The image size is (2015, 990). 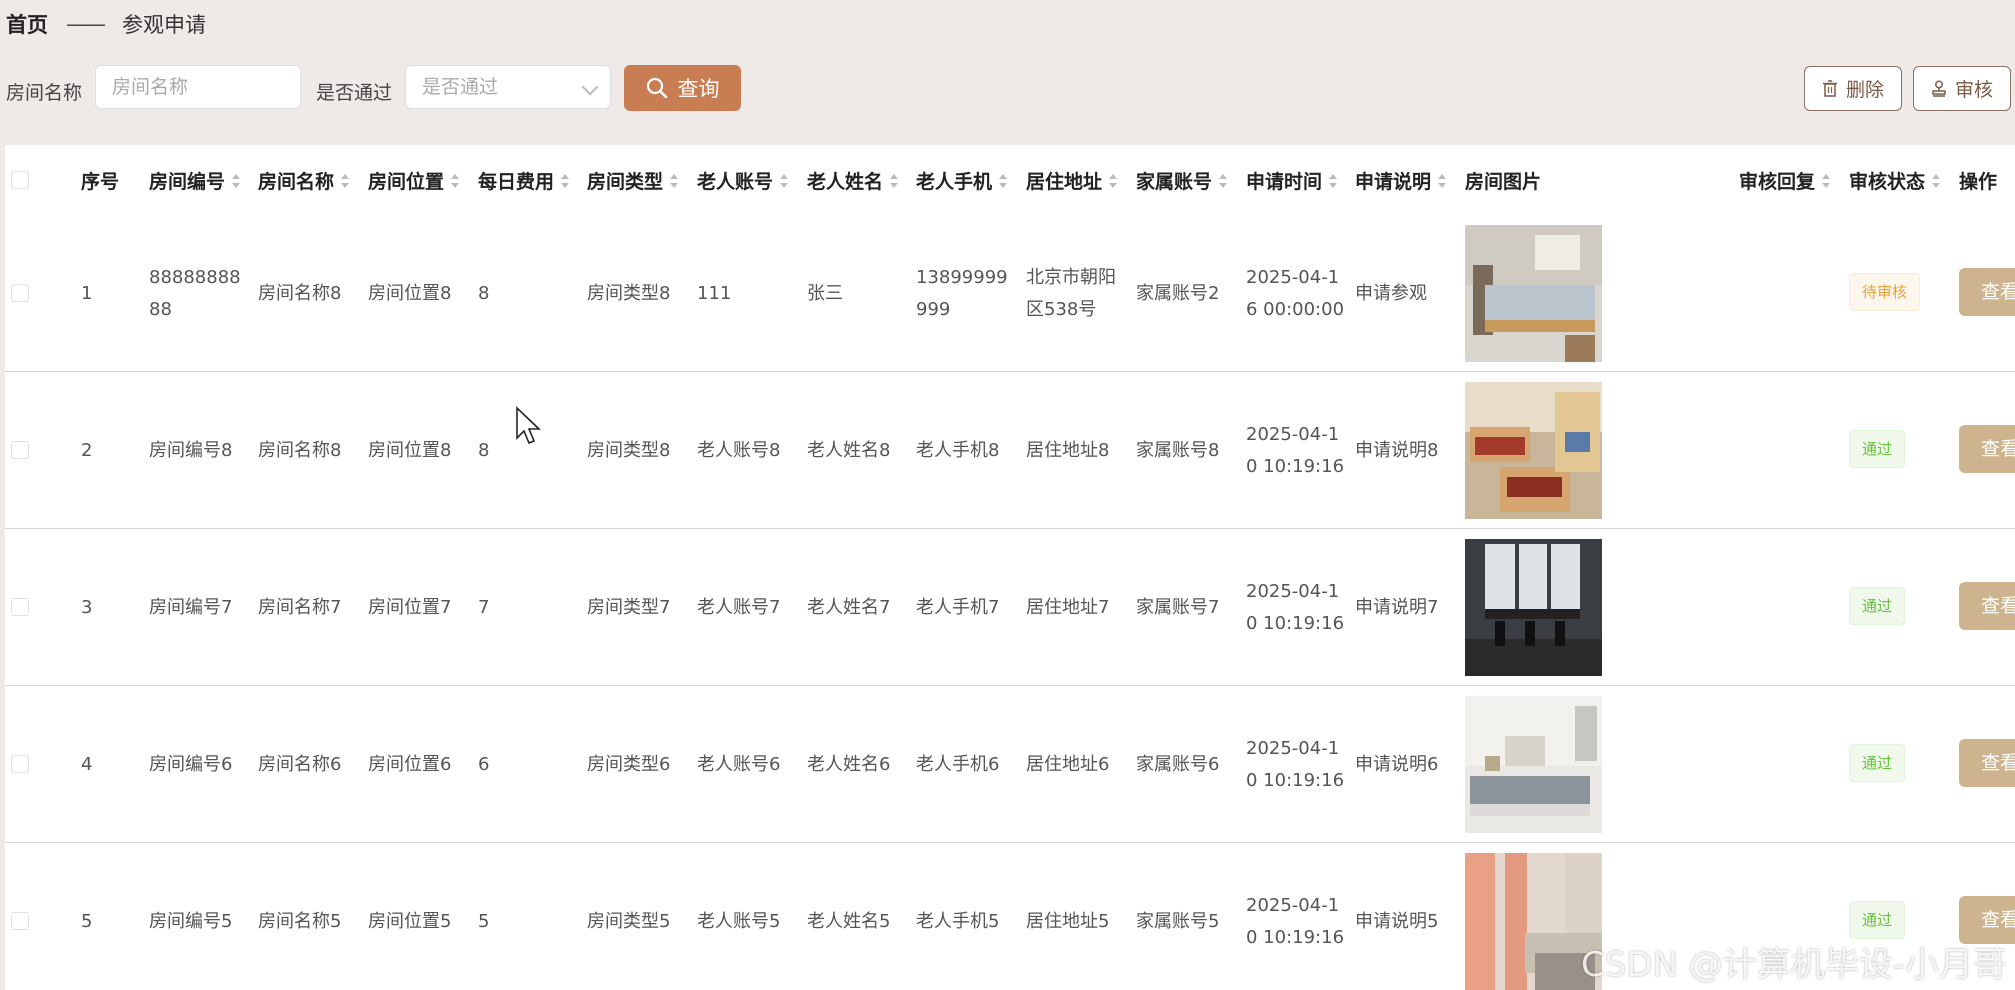 I want to click on cell-elder-phone: 老人手机6, so click(x=958, y=764).